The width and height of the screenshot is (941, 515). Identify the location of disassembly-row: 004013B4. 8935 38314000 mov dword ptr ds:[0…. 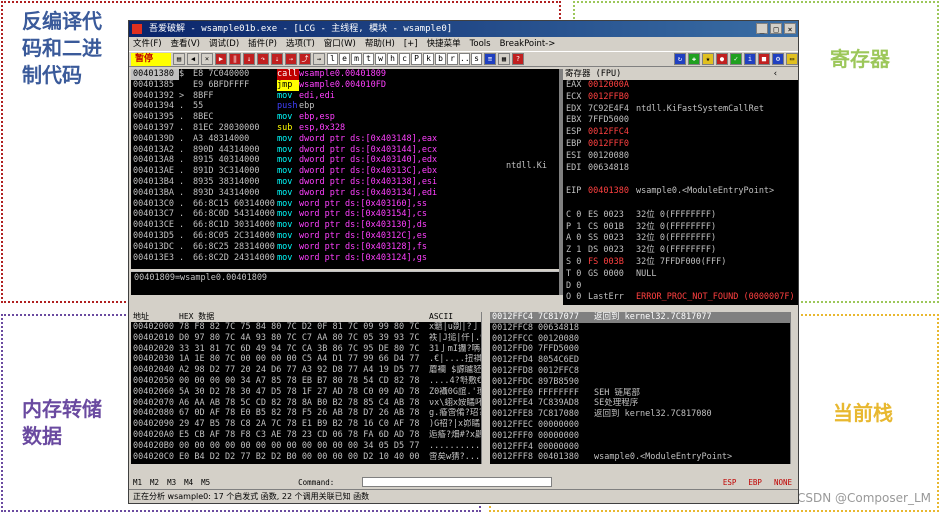
(345, 182).